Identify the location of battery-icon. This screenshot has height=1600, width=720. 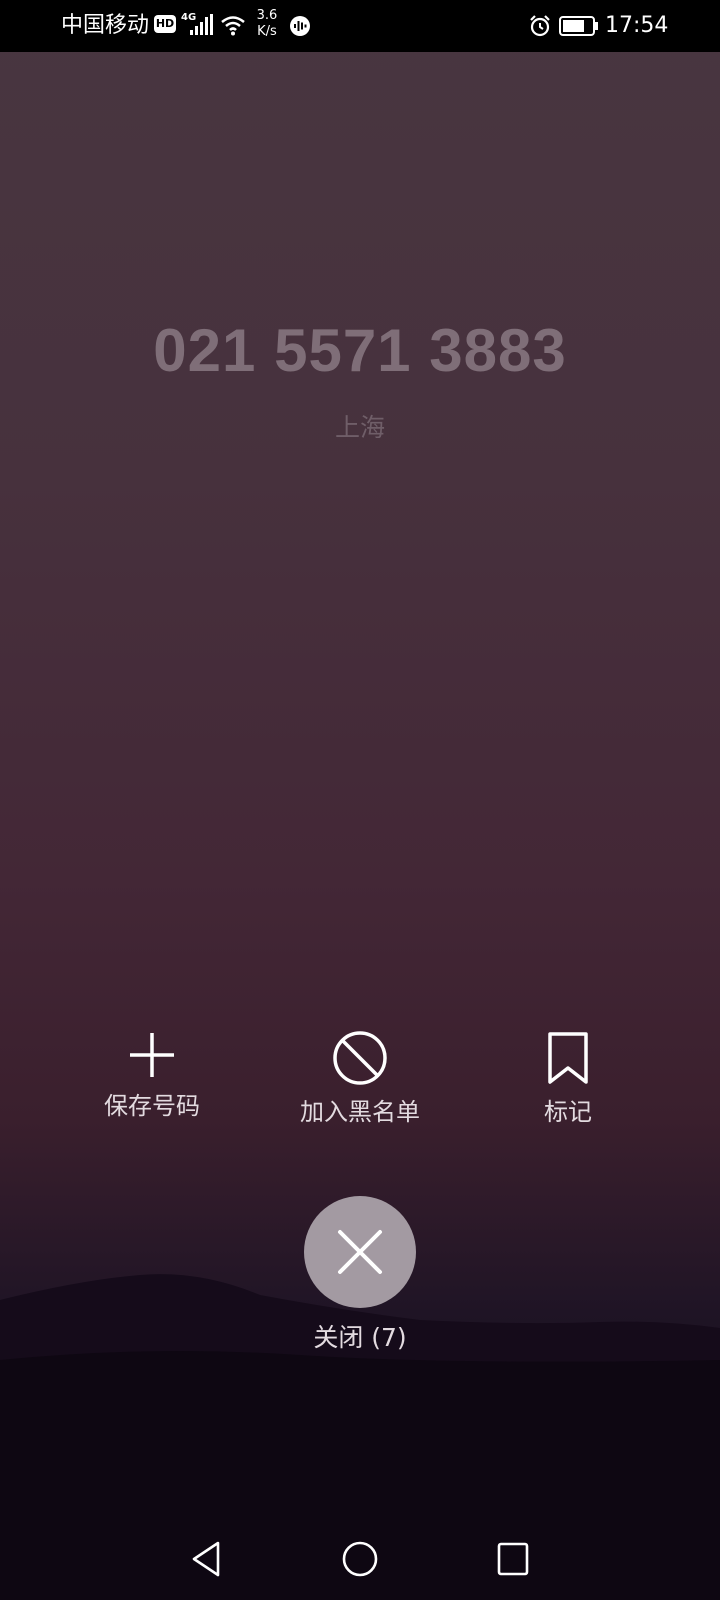
(578, 26).